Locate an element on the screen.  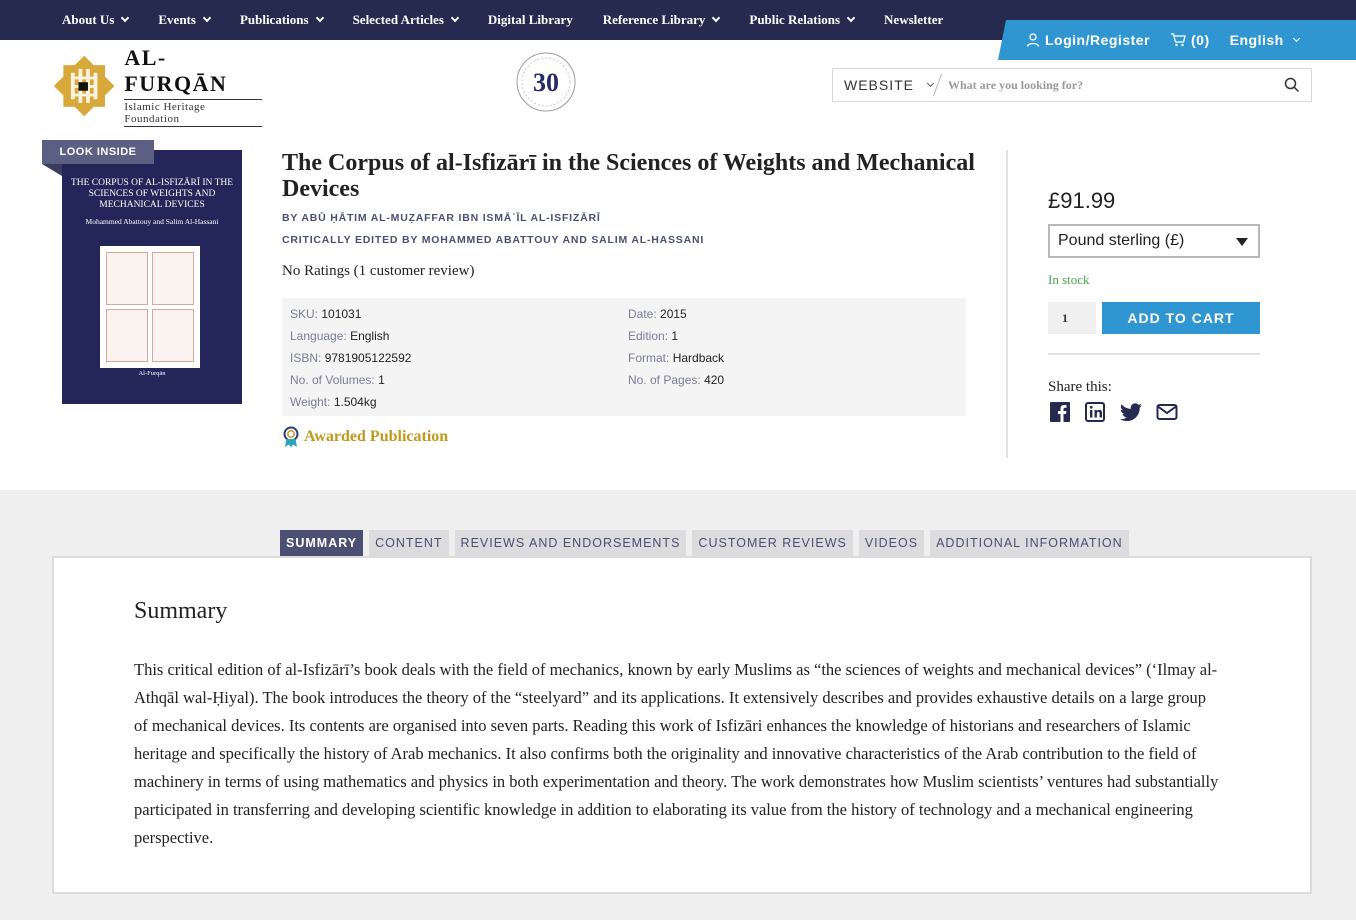
cover-authors: Mohammed Abattouy and Salim Al-Hassani is located at coordinates (152, 221).